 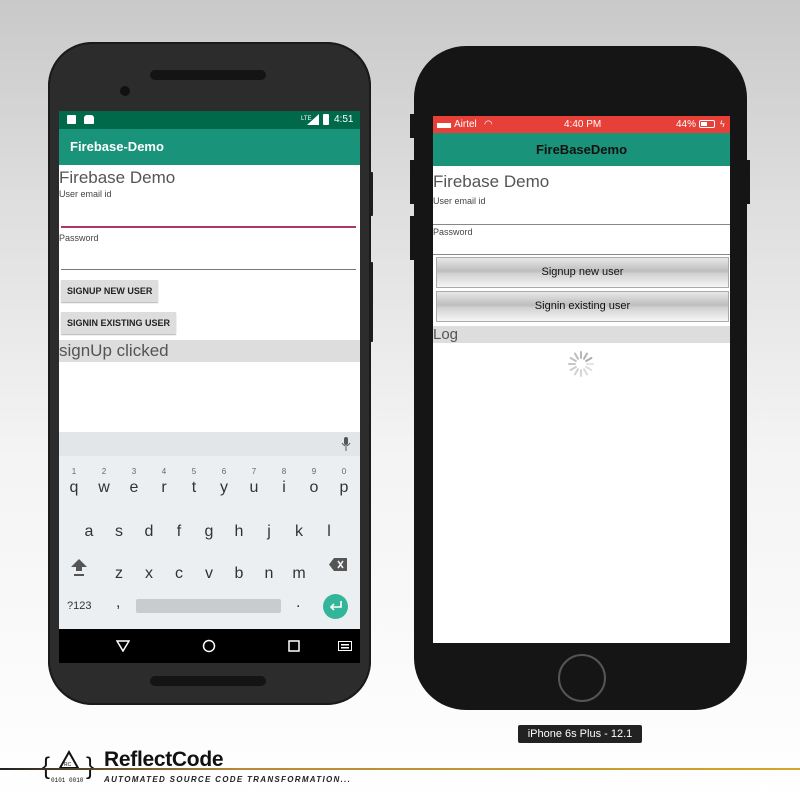 What do you see at coordinates (79, 568) in the screenshot?
I see `shift-icon` at bounding box center [79, 568].